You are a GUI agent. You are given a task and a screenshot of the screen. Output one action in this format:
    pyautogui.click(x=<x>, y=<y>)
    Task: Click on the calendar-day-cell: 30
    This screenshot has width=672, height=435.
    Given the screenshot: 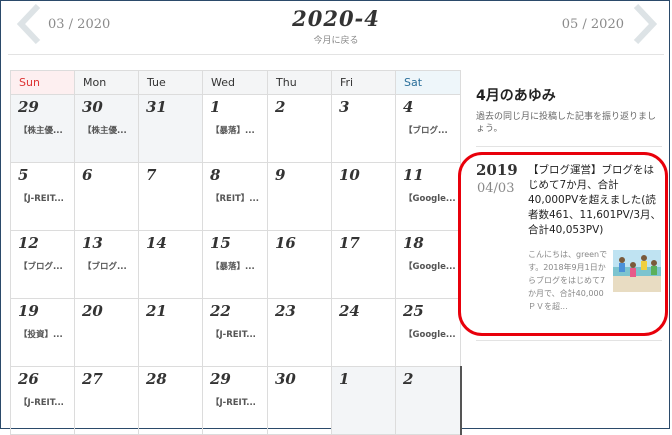 What is the action you would take?
    pyautogui.click(x=299, y=400)
    